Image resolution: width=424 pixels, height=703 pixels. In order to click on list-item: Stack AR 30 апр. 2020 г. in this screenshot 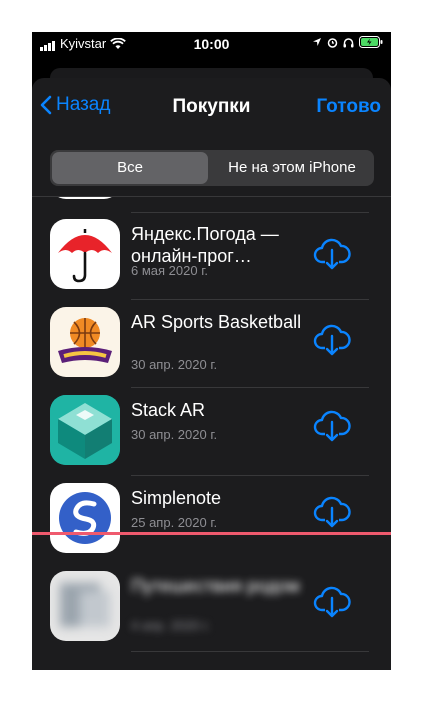, I will do `click(211, 431)`.